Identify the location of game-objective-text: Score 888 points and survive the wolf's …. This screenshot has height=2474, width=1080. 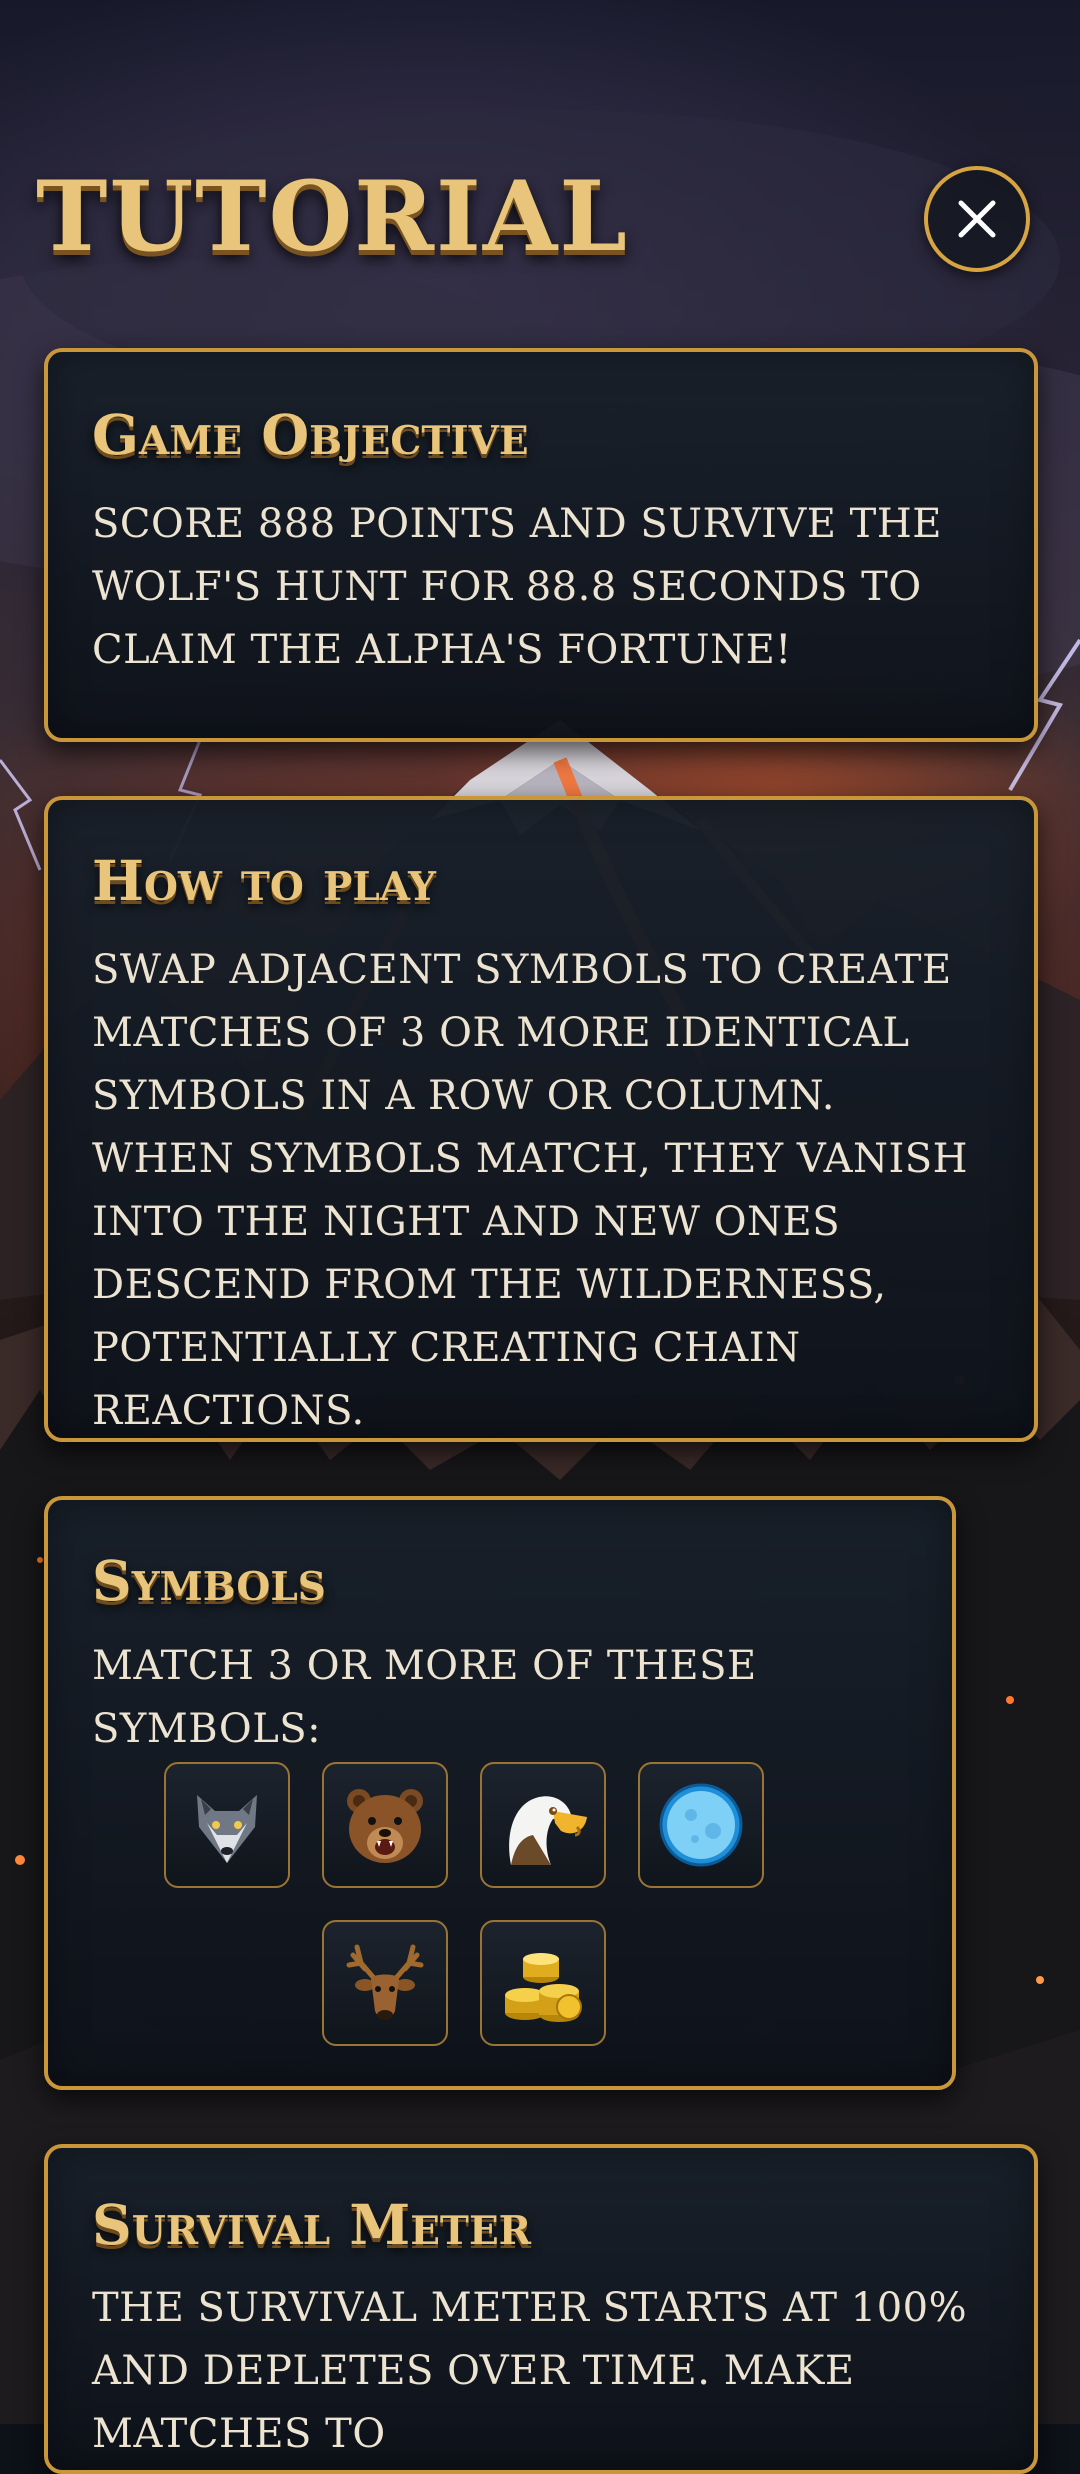
(517, 587).